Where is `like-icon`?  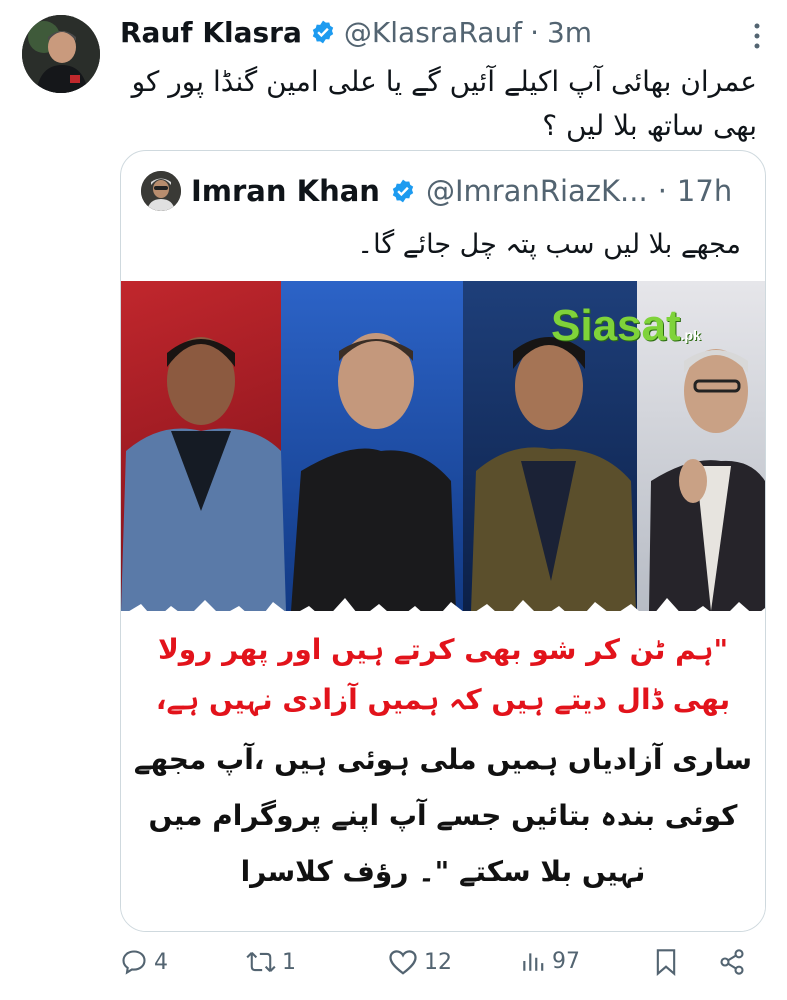
like-icon is located at coordinates (403, 962).